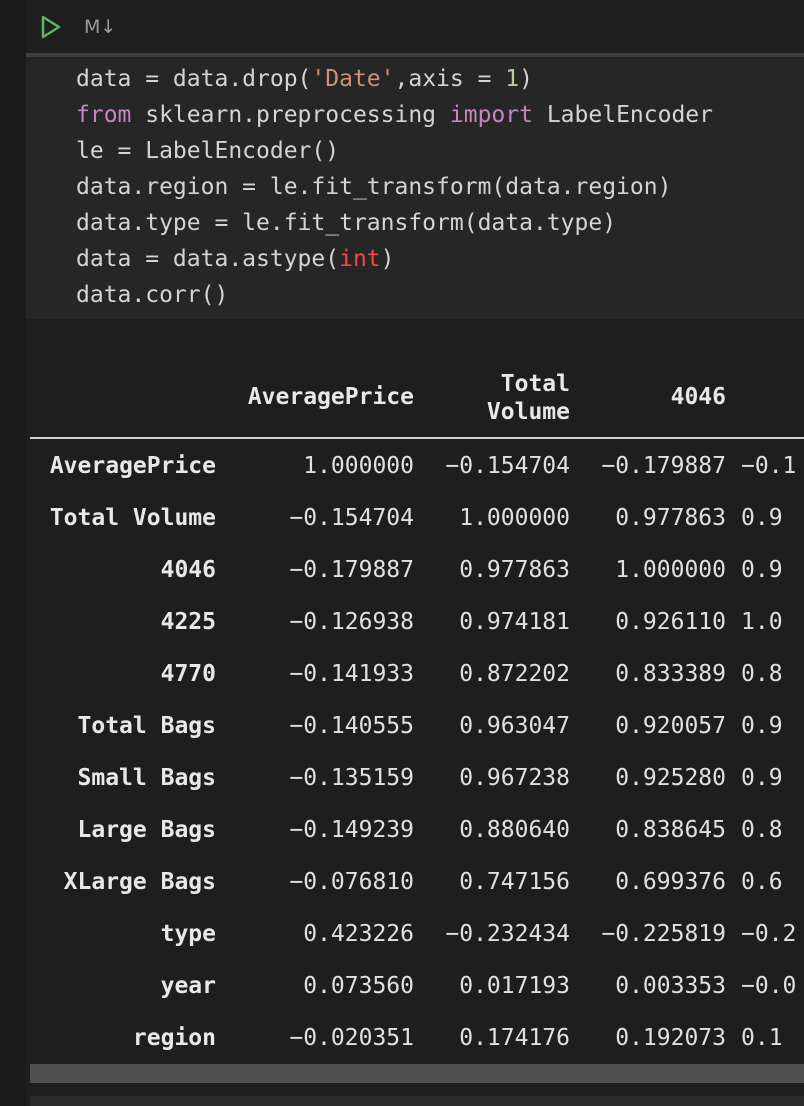  What do you see at coordinates (514, 986) in the screenshot?
I see `table-cell: 0.017193` at bounding box center [514, 986].